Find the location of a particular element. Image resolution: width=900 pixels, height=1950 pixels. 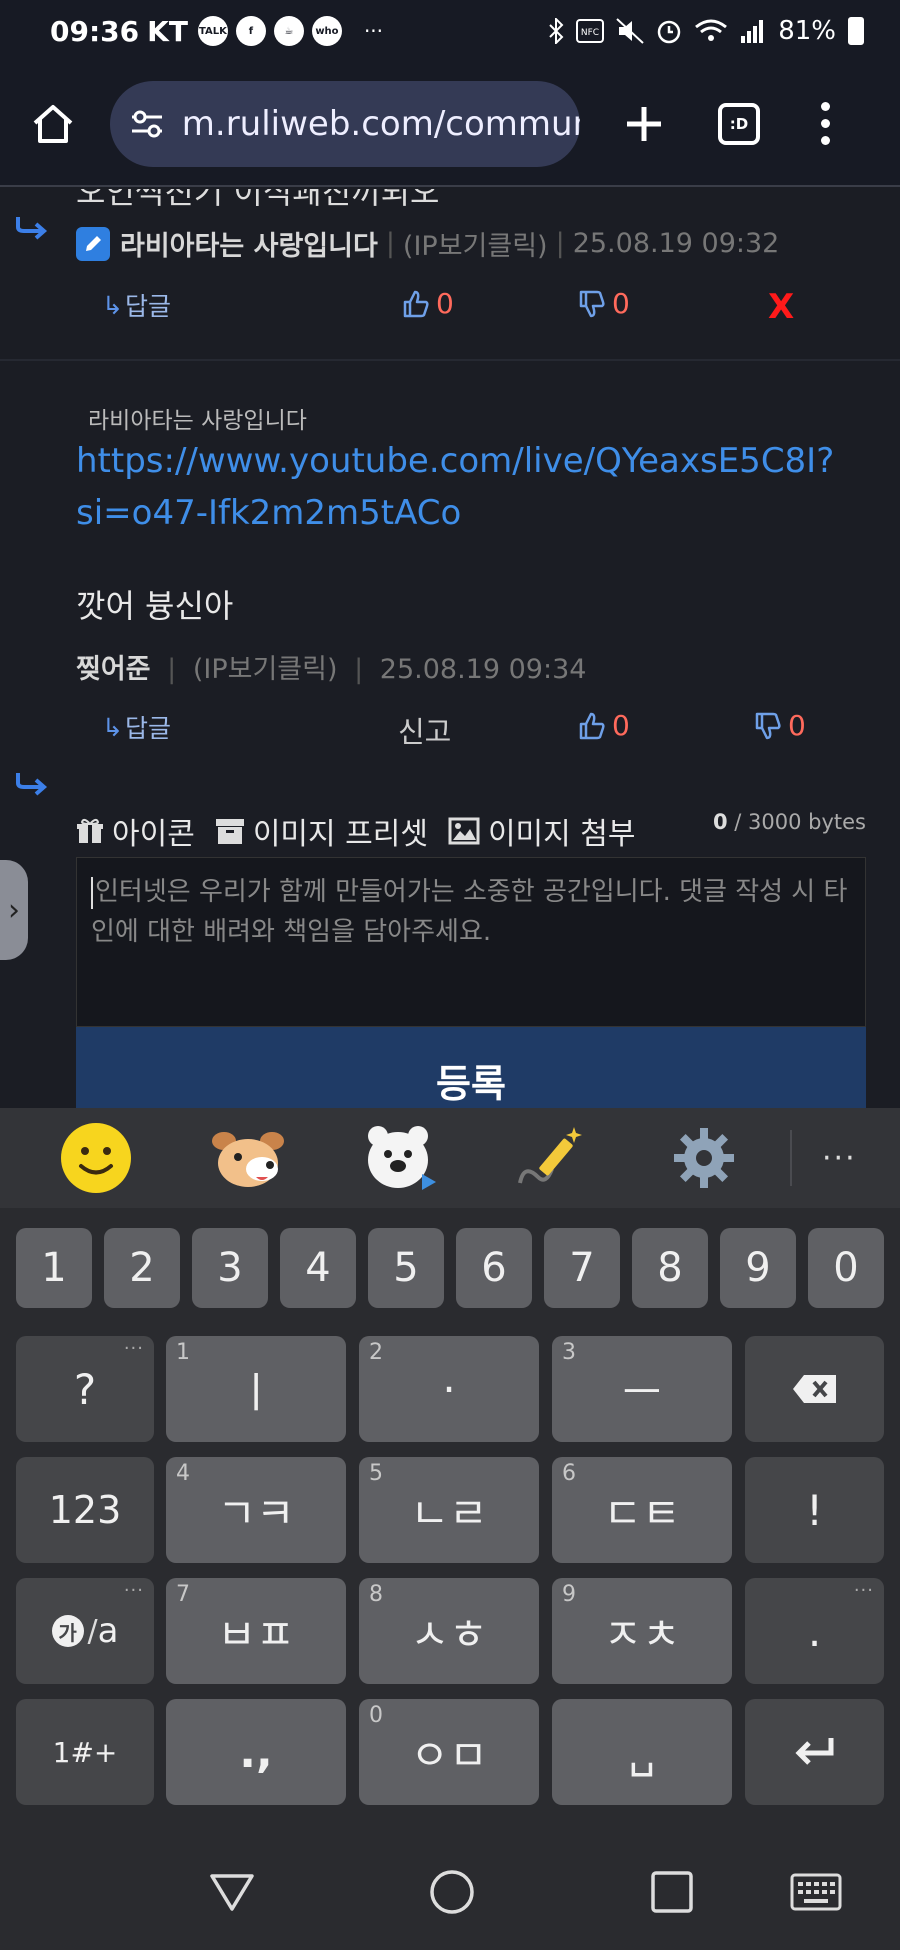

report-button: 신고 is located at coordinates (424, 730).